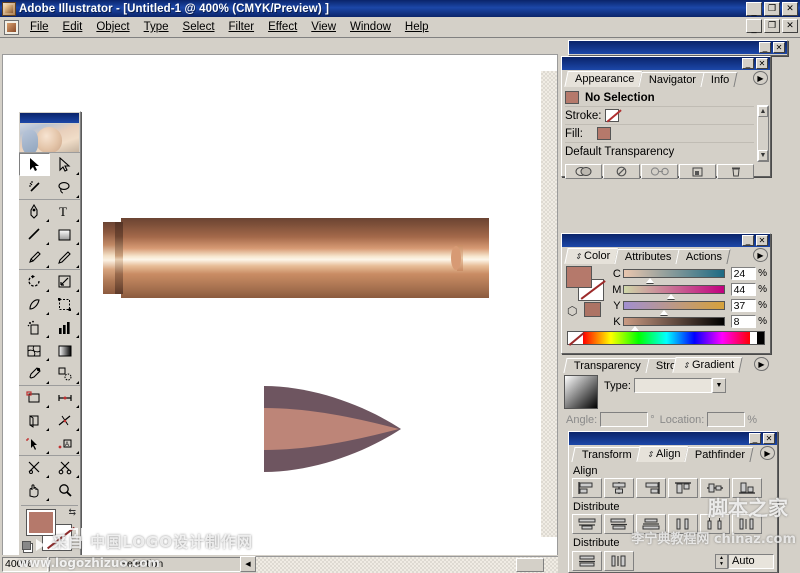 This screenshot has height=573, width=800. Describe the element at coordinates (34, 373) in the screenshot. I see `eyedropper-tool` at that location.